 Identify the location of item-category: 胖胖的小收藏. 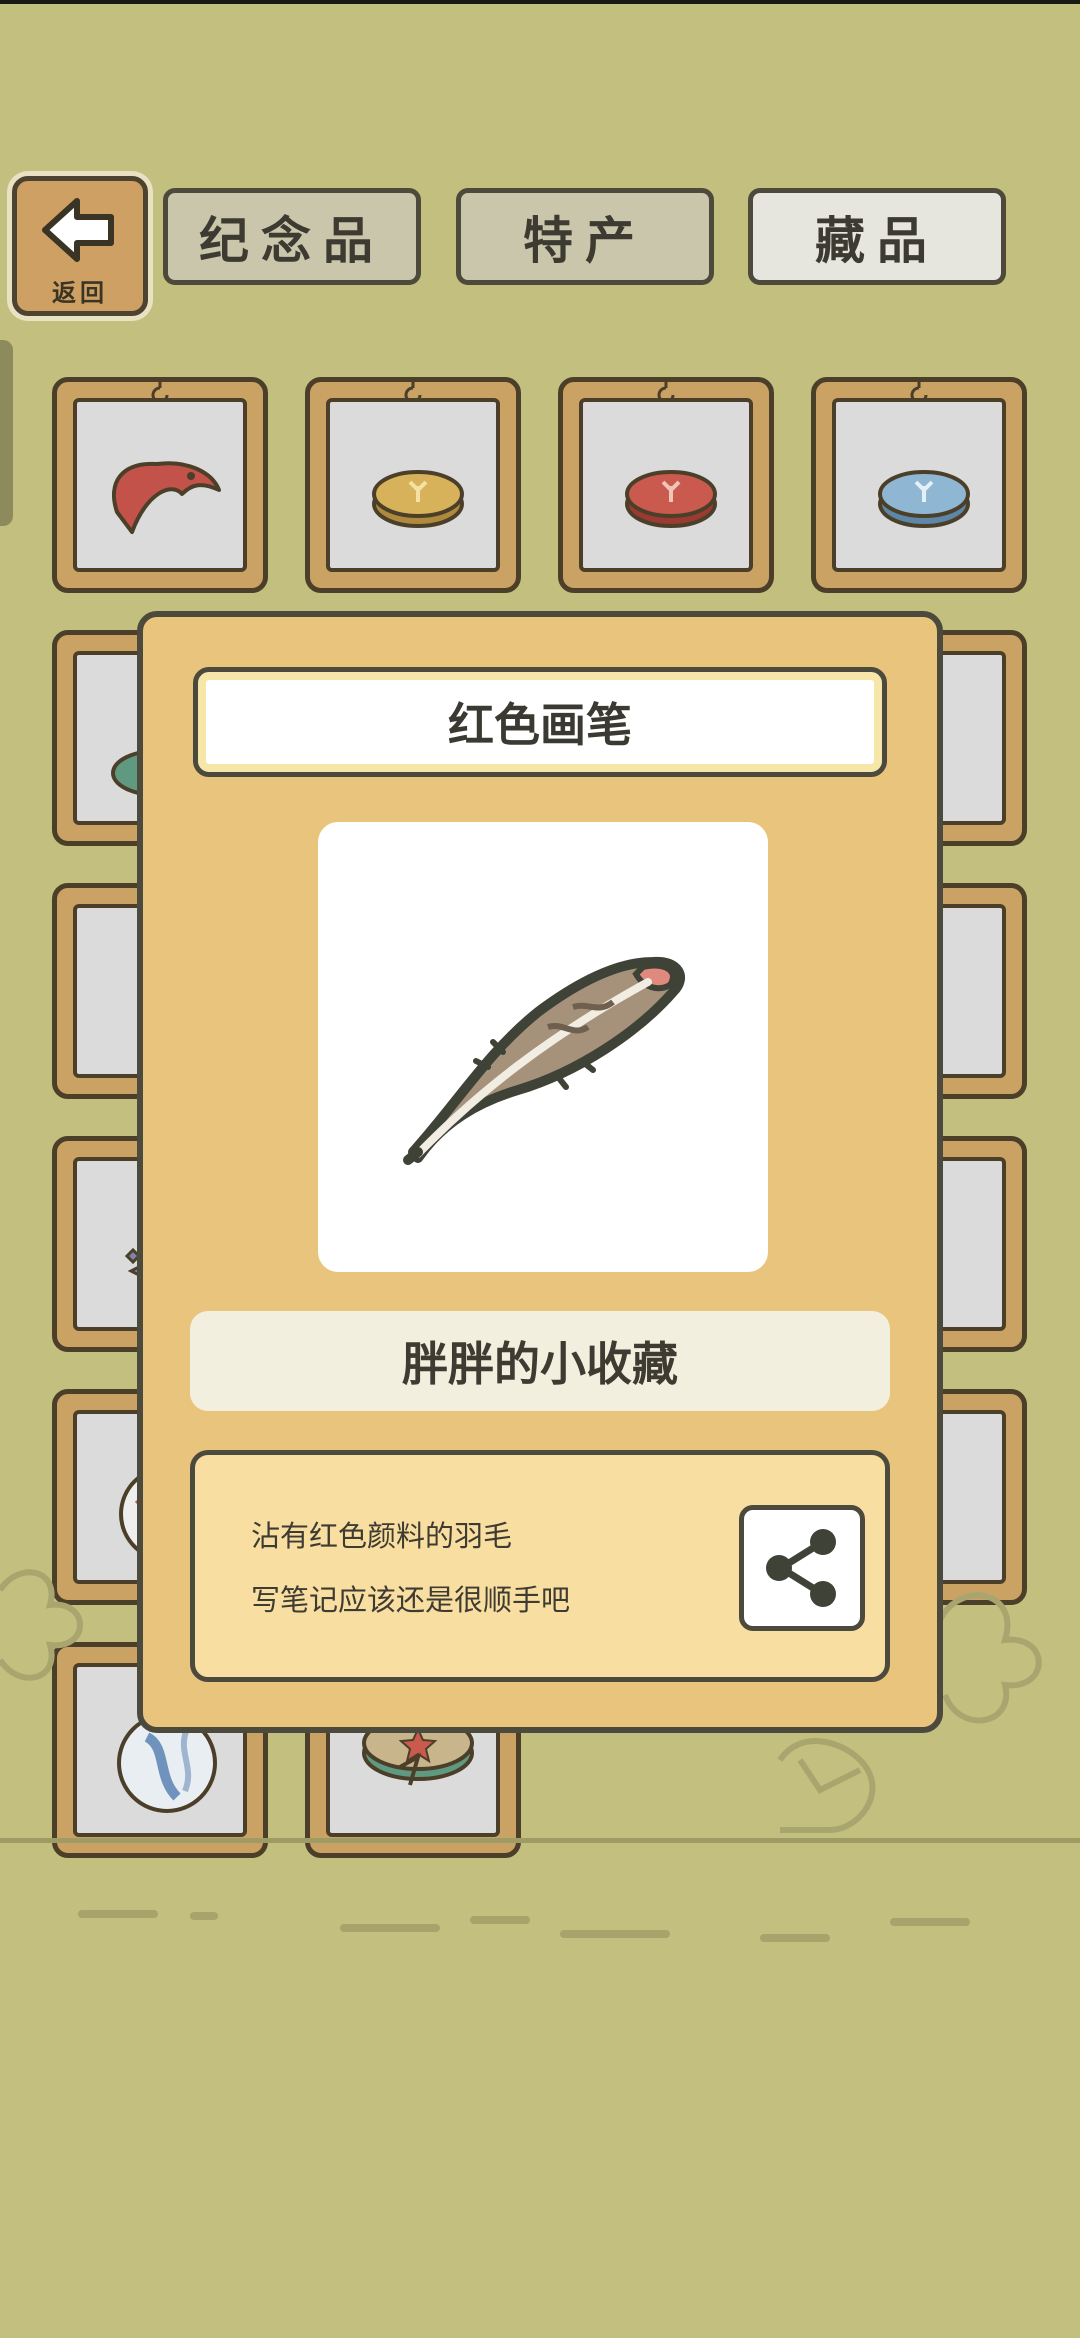
(540, 1361).